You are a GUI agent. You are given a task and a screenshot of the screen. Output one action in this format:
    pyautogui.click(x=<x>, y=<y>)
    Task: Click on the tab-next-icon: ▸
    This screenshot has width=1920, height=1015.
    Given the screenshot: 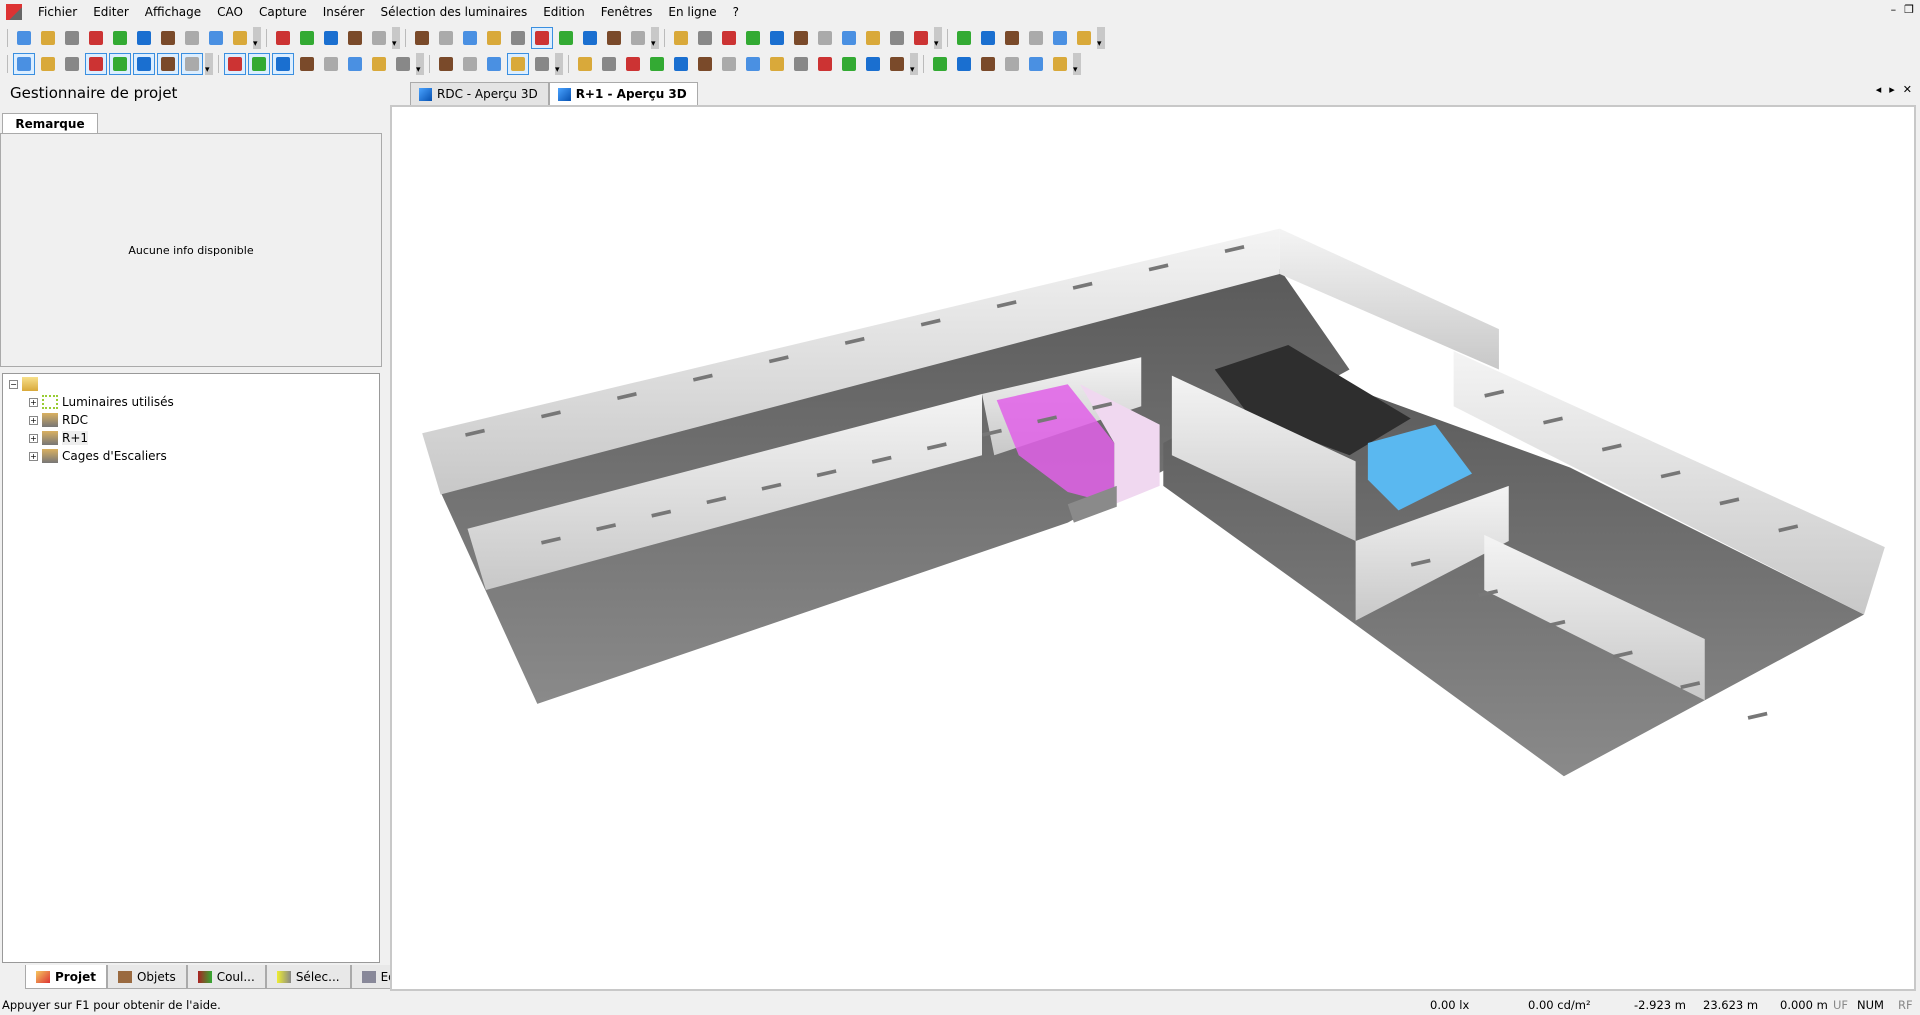 What is the action you would take?
    pyautogui.click(x=1892, y=89)
    